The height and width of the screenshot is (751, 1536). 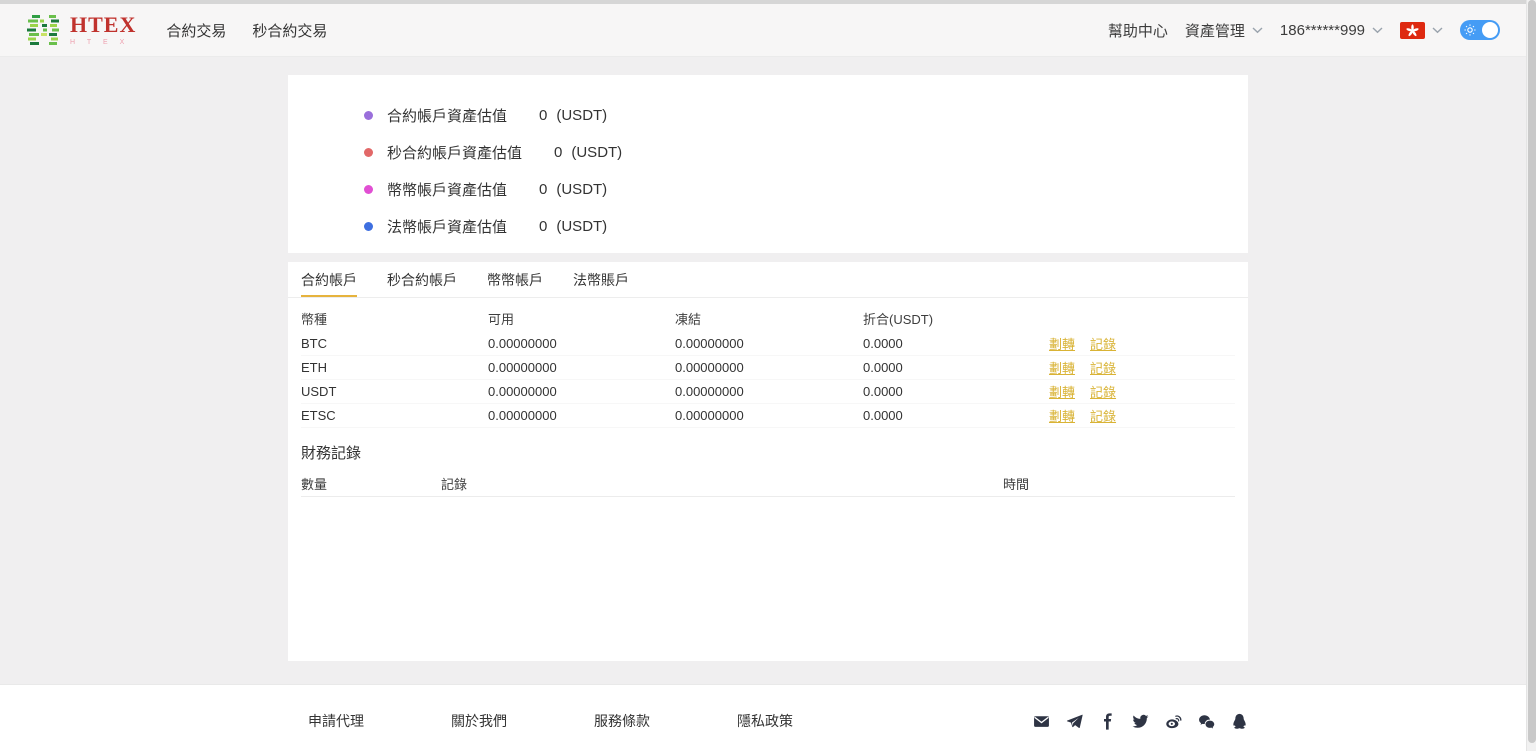 I want to click on summary-item: 合約帳戶資產估值 0 (USDT), so click(x=806, y=115).